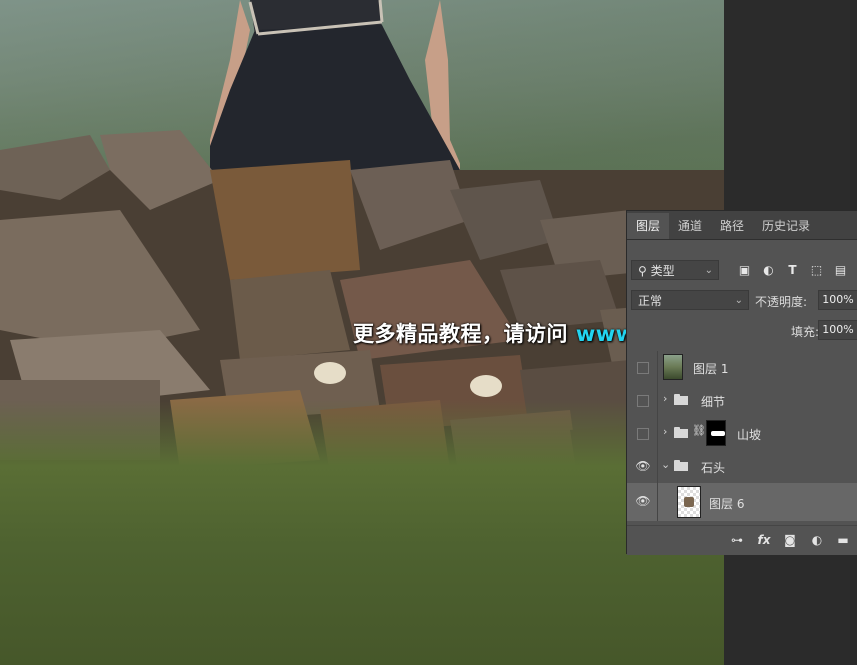  What do you see at coordinates (737, 540) in the screenshot?
I see `link-layers-icon: ⊶` at bounding box center [737, 540].